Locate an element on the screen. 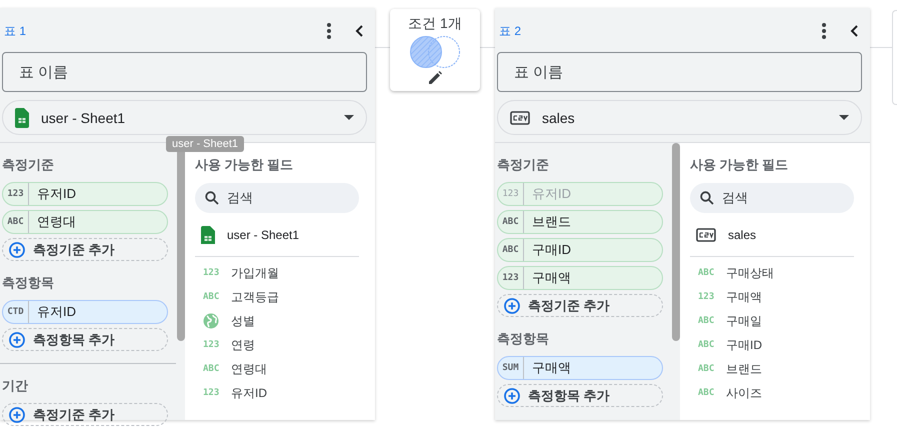 The height and width of the screenshot is (432, 897). source-name: sales is located at coordinates (742, 235).